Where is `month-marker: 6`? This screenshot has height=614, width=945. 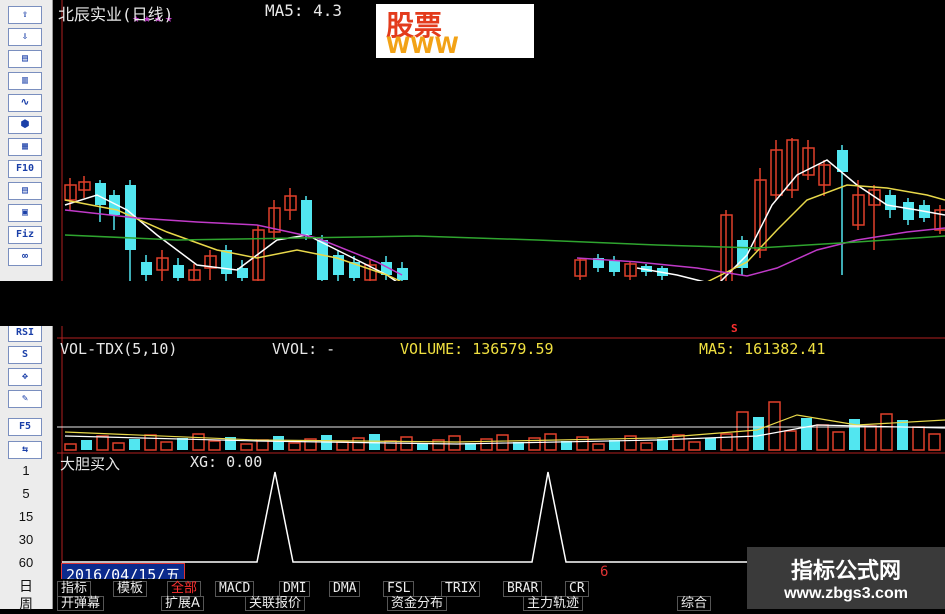 month-marker: 6 is located at coordinates (604, 572).